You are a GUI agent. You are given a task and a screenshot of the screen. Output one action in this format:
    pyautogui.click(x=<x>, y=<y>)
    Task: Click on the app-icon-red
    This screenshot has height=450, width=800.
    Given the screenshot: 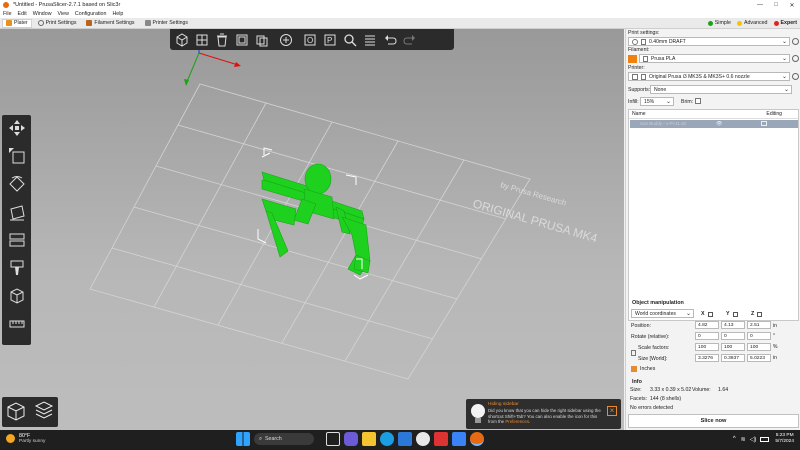 What is the action you would take?
    pyautogui.click(x=441, y=439)
    